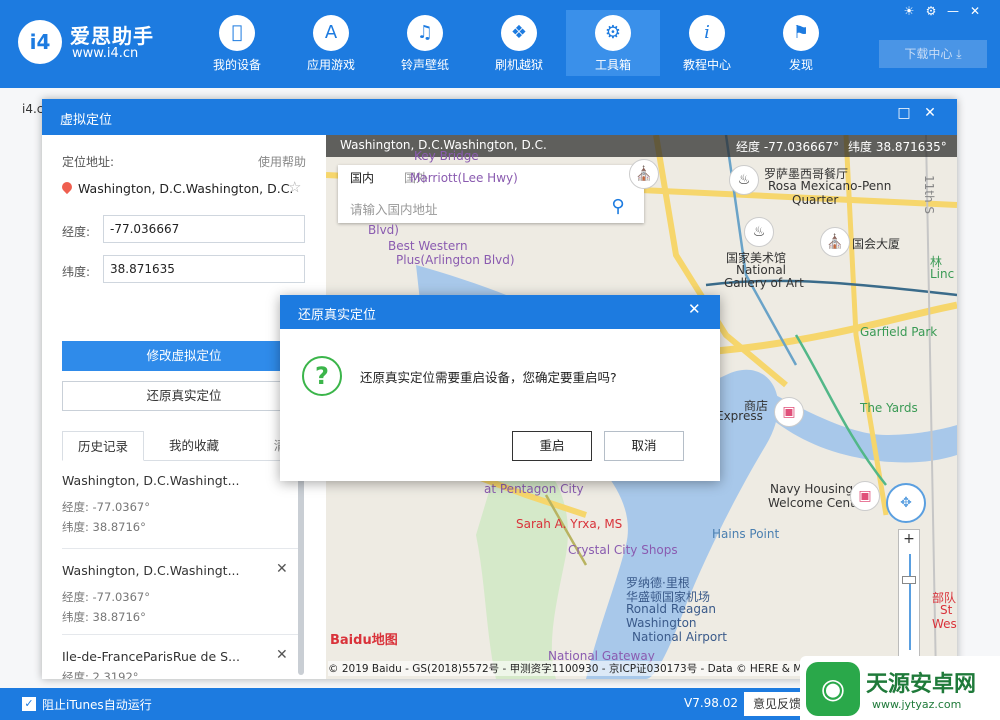  What do you see at coordinates (552, 446) in the screenshot?
I see `restart-button: 重启` at bounding box center [552, 446].